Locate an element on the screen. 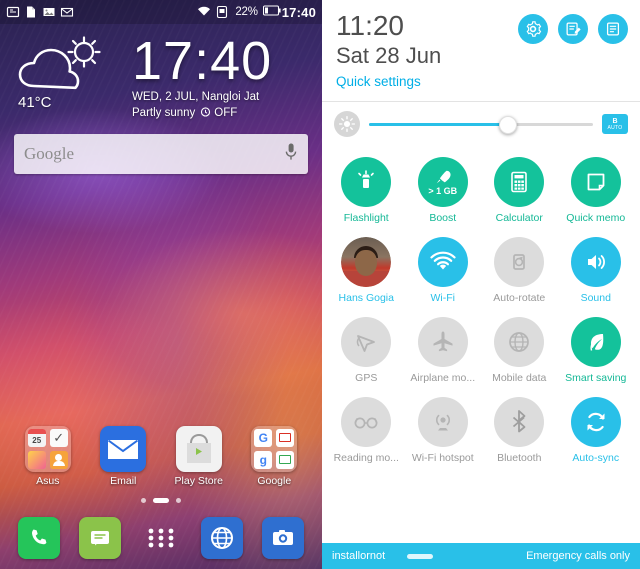  google-folder-icon: G g is located at coordinates (274, 449).